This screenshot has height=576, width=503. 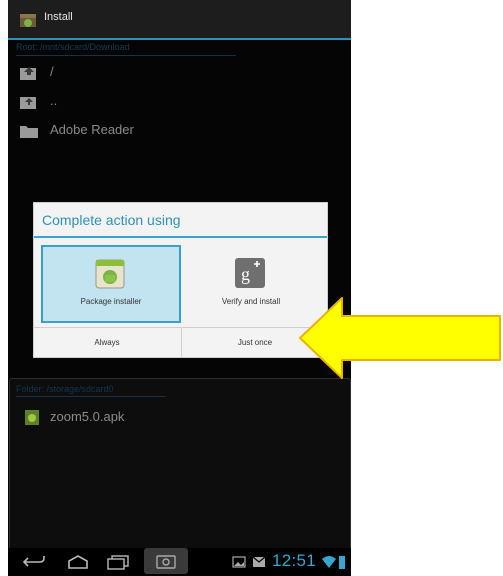 I want to click on path-divider, so click(x=126, y=55).